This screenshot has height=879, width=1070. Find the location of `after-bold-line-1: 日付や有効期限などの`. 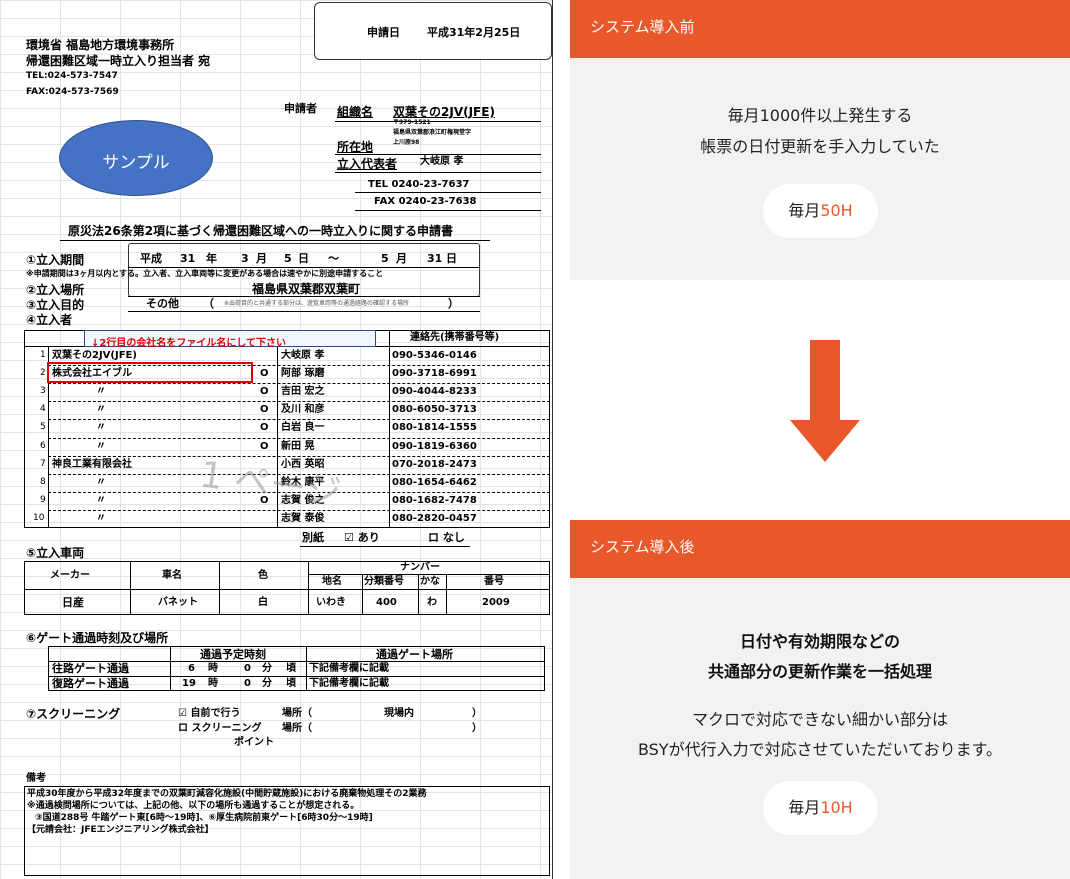

after-bold-line-1: 日付や有効期限などの is located at coordinates (819, 641).